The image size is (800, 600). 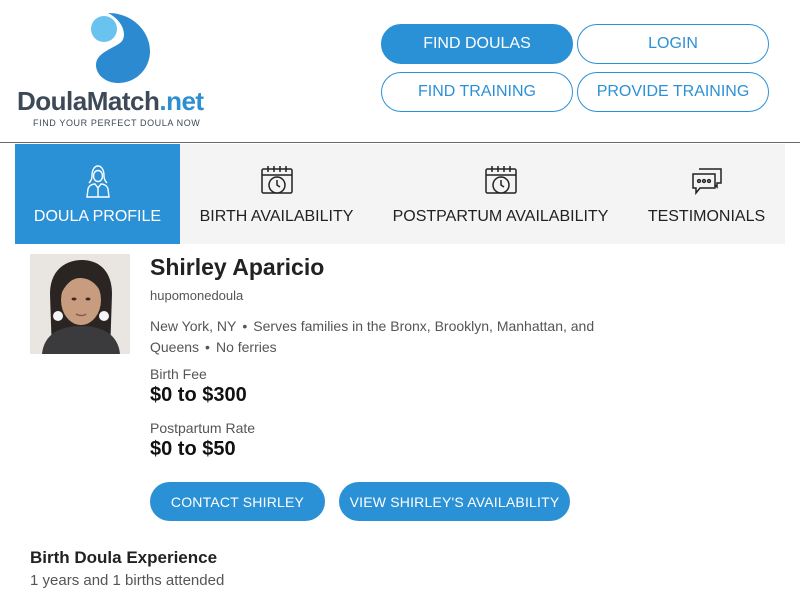 What do you see at coordinates (500, 216) in the screenshot?
I see `tab-label: POSTPARTUM AVAILABILITY` at bounding box center [500, 216].